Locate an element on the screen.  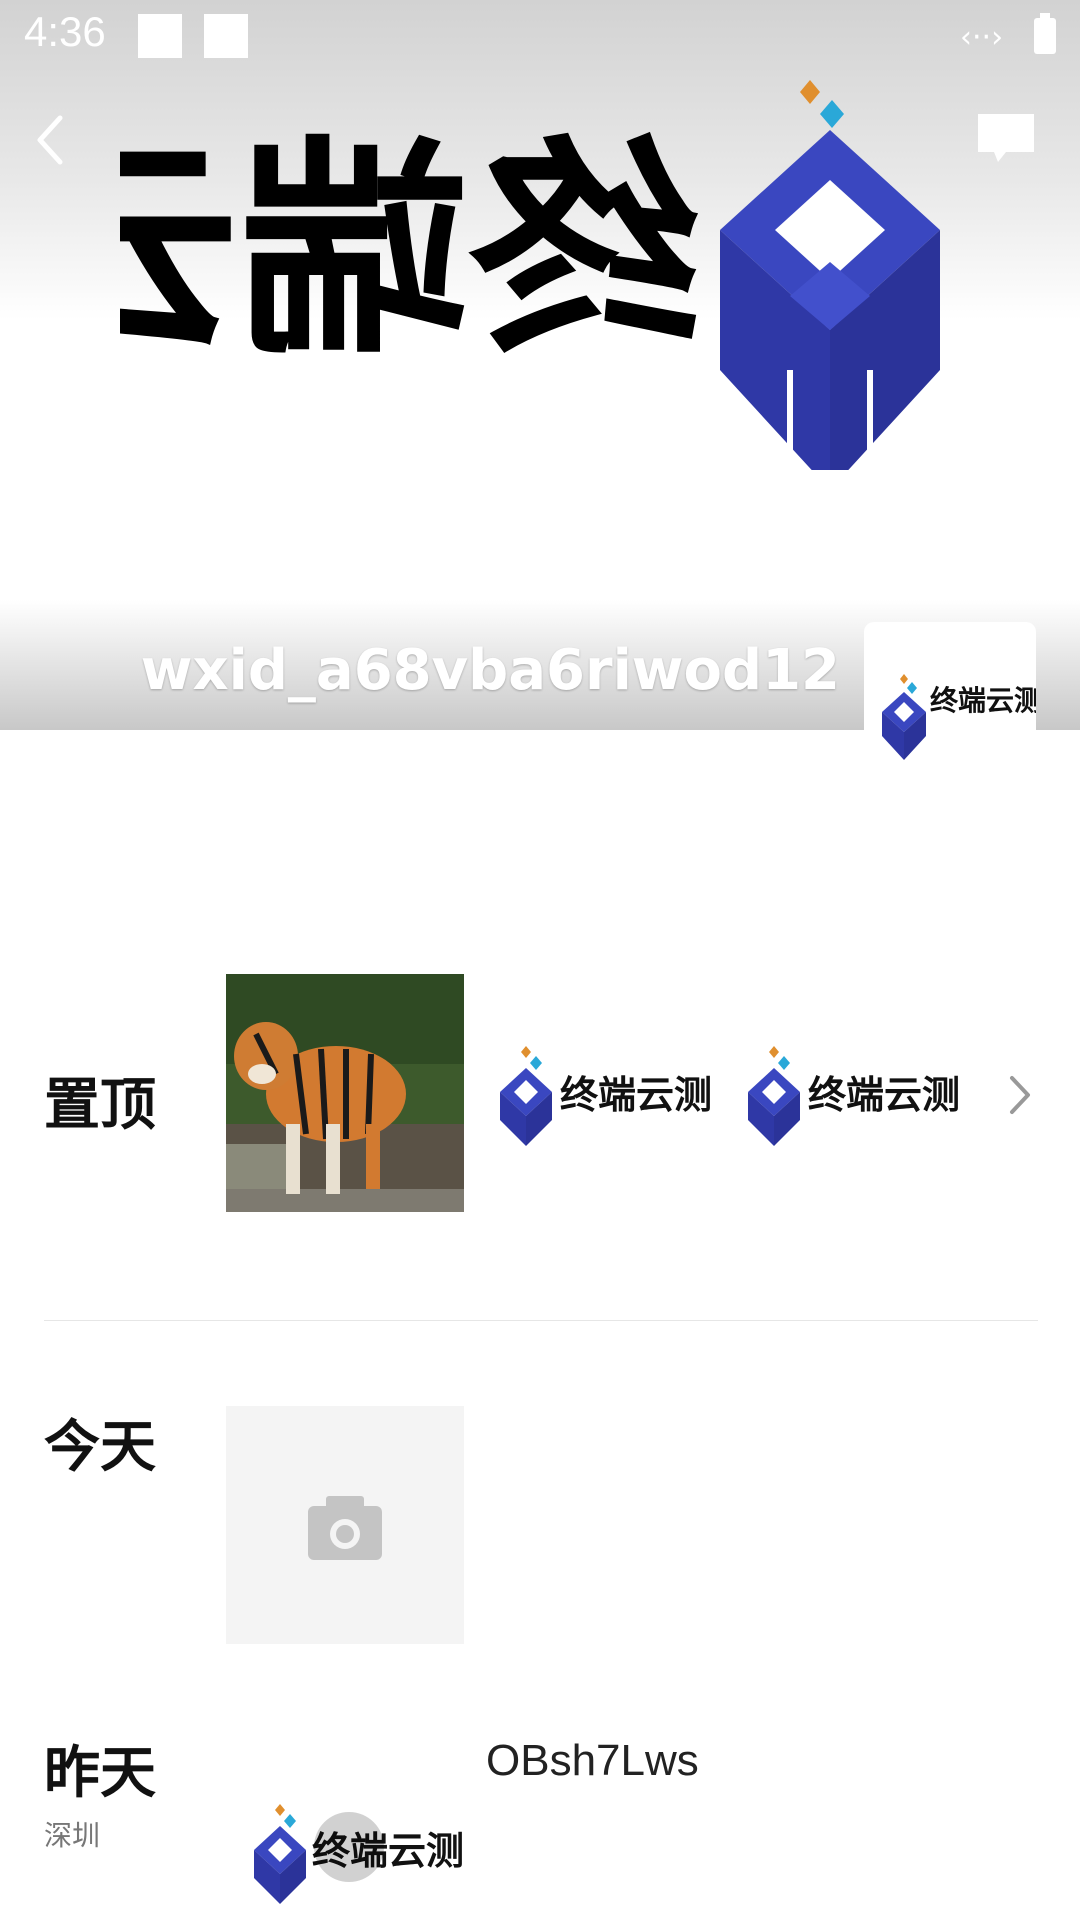
video-play-icon is located at coordinates (349, 1847).